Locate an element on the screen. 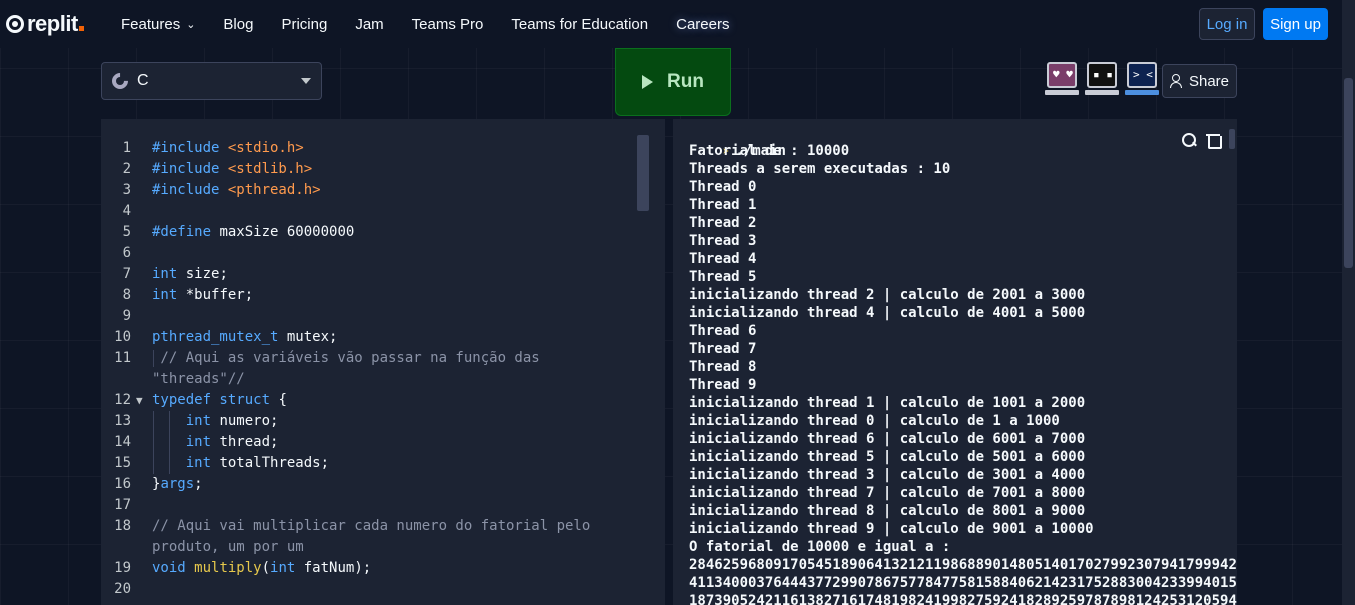 This screenshot has height=605, width=1355. code-line: 1 #include <stdio.h> is located at coordinates (371, 148).